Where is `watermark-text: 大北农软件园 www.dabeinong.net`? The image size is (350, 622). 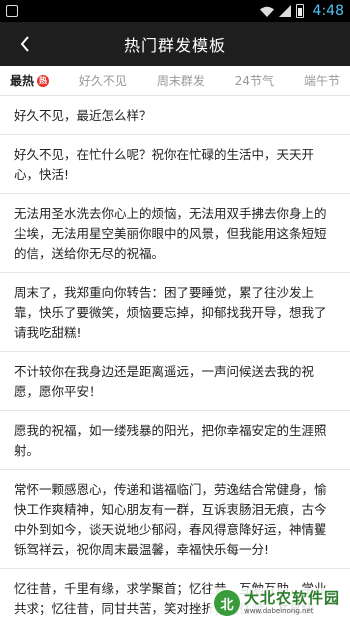 watermark-text: 大北农软件园 www.dabeinong.net is located at coordinates (292, 603).